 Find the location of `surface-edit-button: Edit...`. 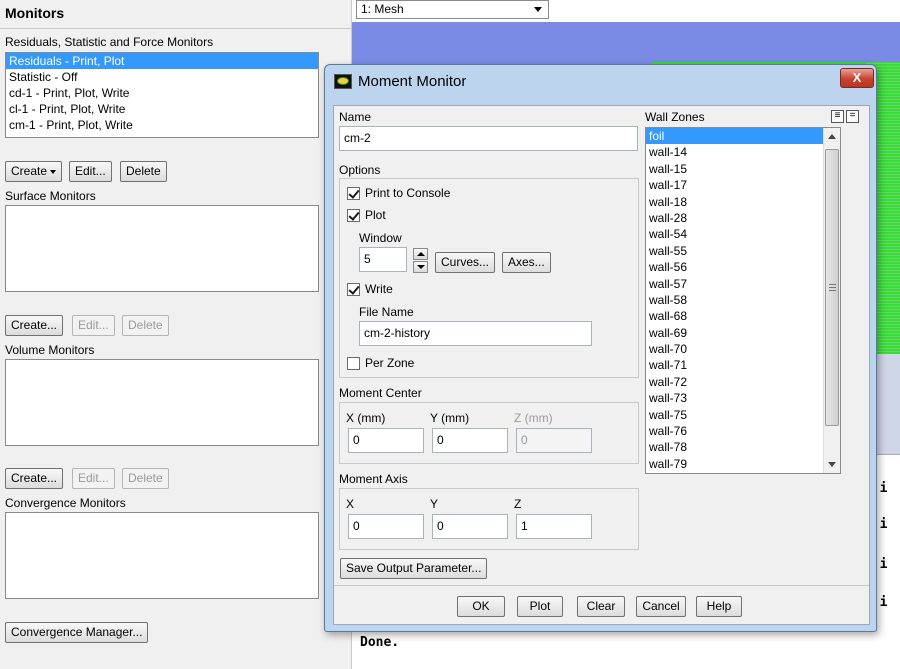

surface-edit-button: Edit... is located at coordinates (93, 325).